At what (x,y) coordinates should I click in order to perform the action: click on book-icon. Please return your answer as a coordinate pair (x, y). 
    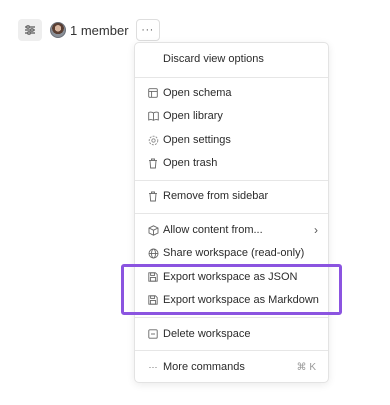
    Looking at the image, I should click on (153, 116).